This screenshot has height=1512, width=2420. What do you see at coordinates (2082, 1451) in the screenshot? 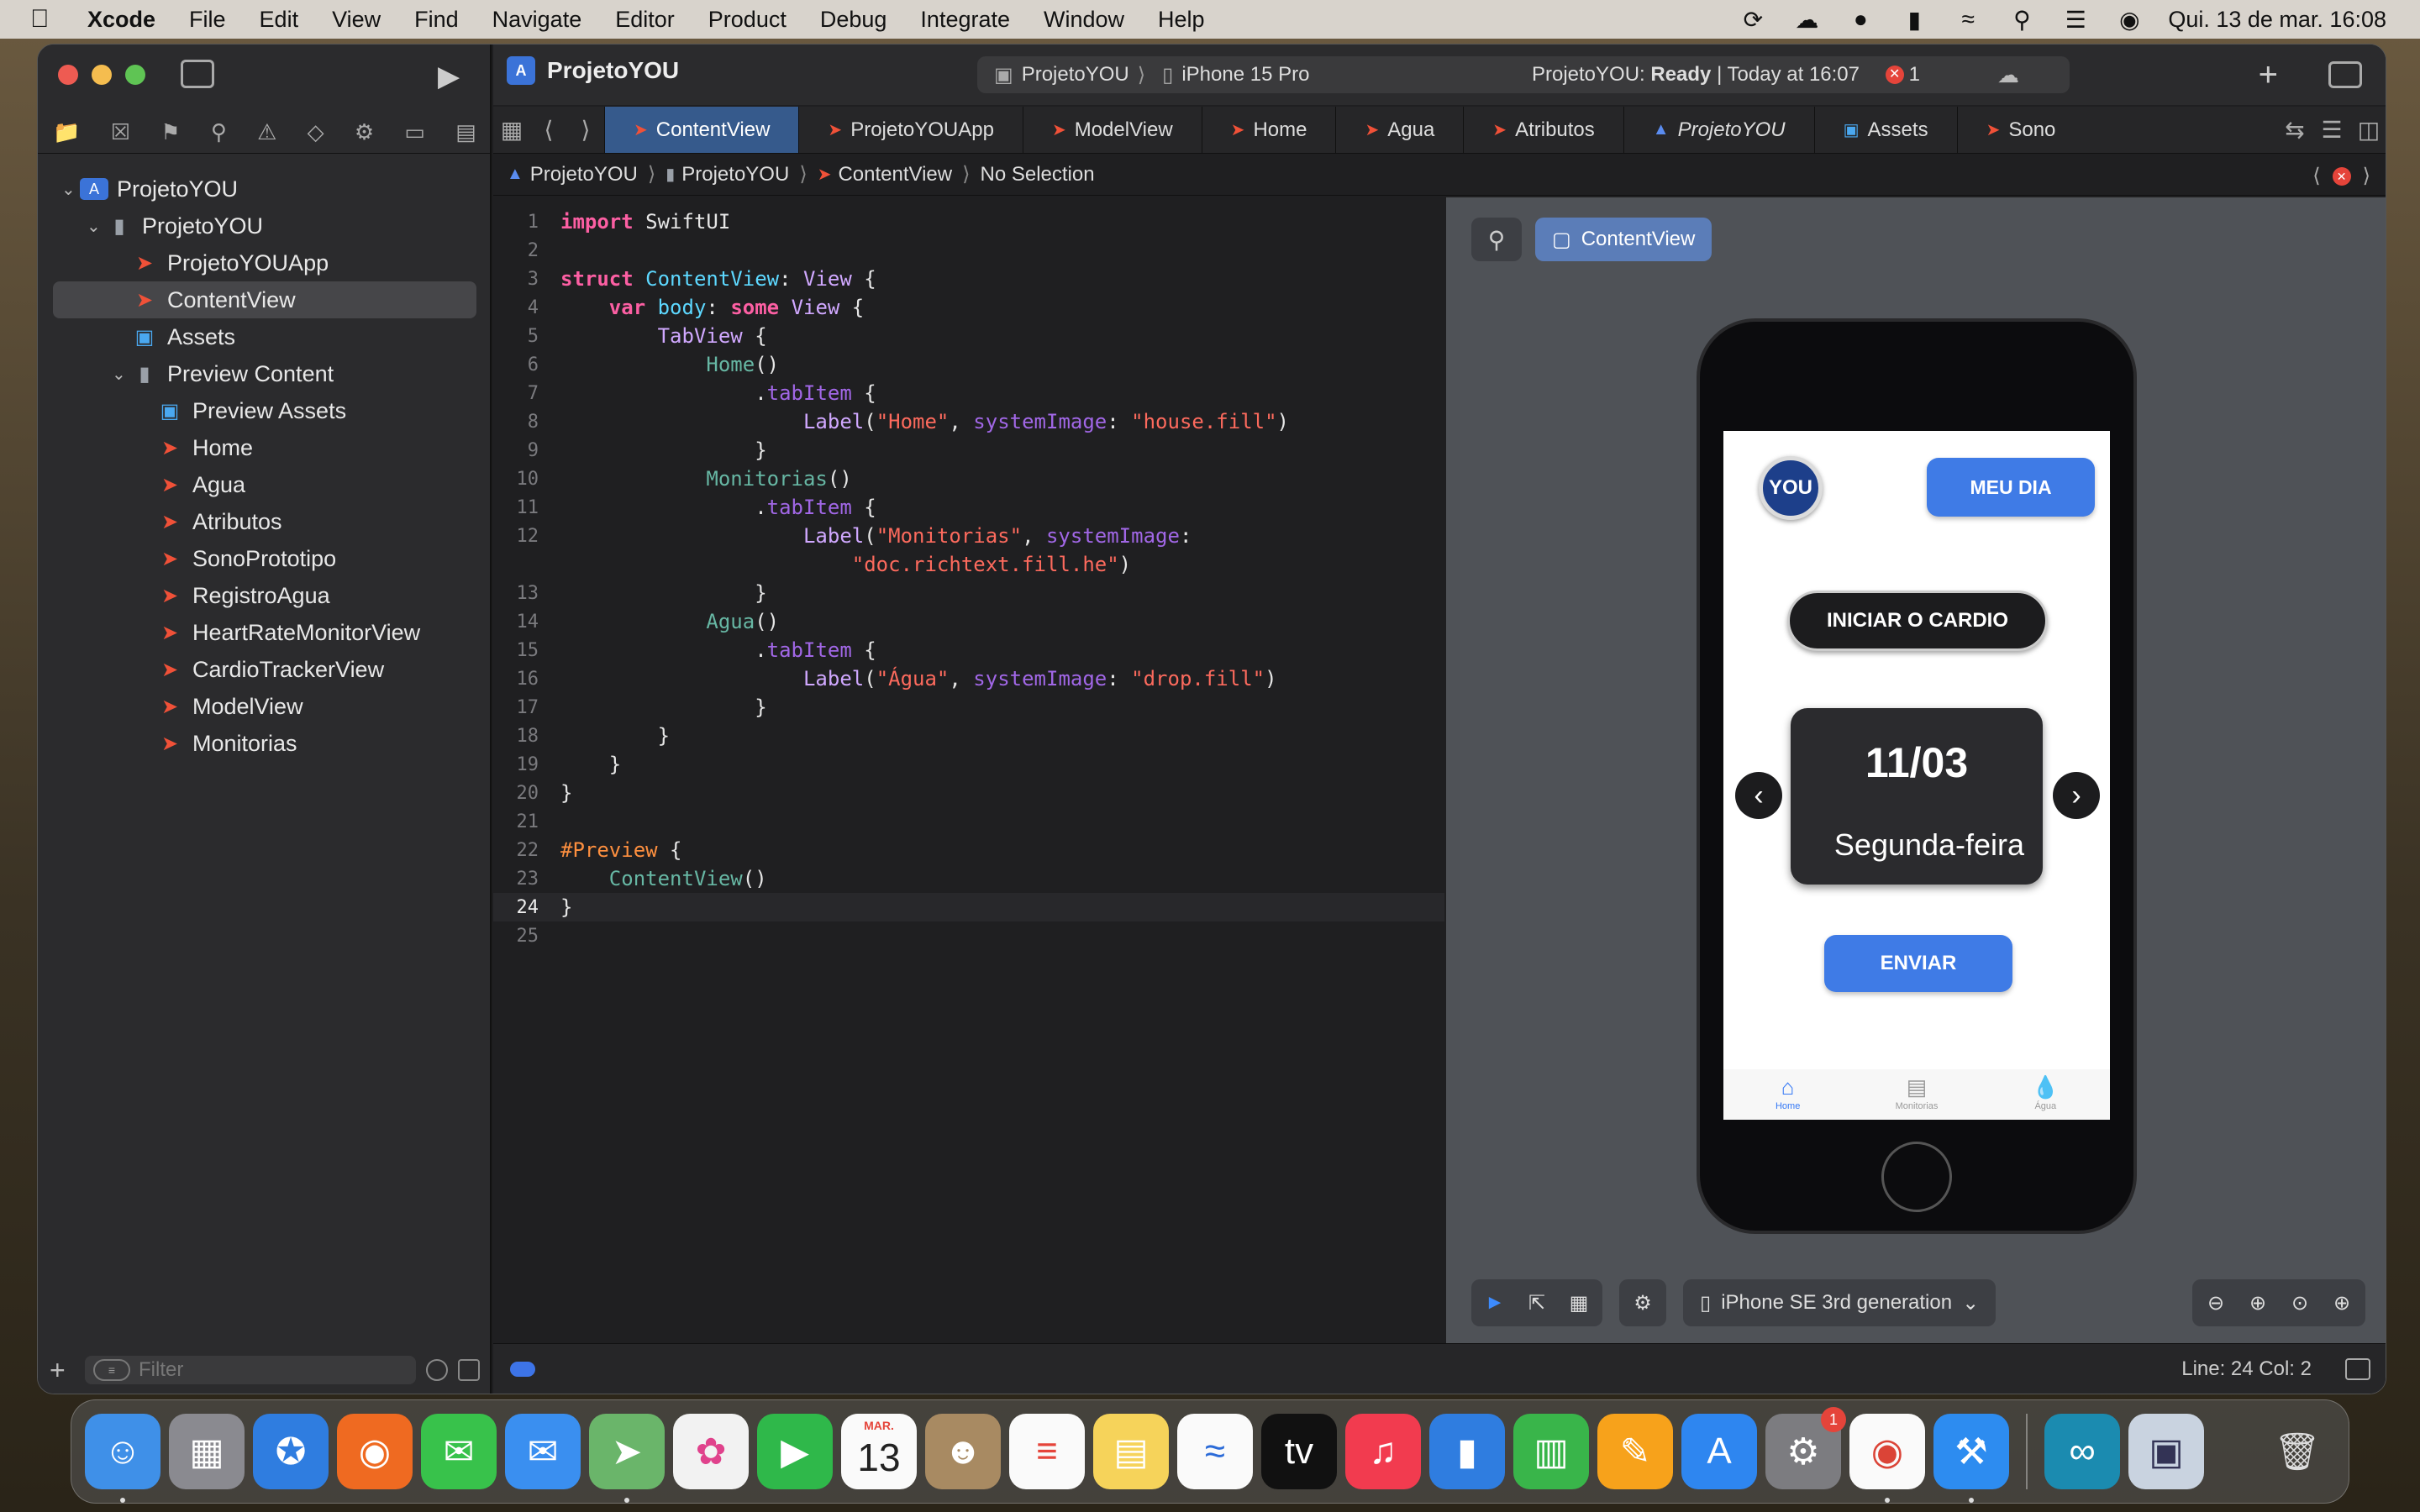
I see `arduino-icon: ∞` at bounding box center [2082, 1451].